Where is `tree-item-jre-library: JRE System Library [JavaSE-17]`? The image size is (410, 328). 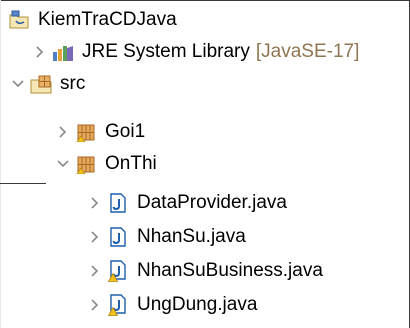 tree-item-jre-library: JRE System Library [JavaSE-17] is located at coordinates (195, 52).